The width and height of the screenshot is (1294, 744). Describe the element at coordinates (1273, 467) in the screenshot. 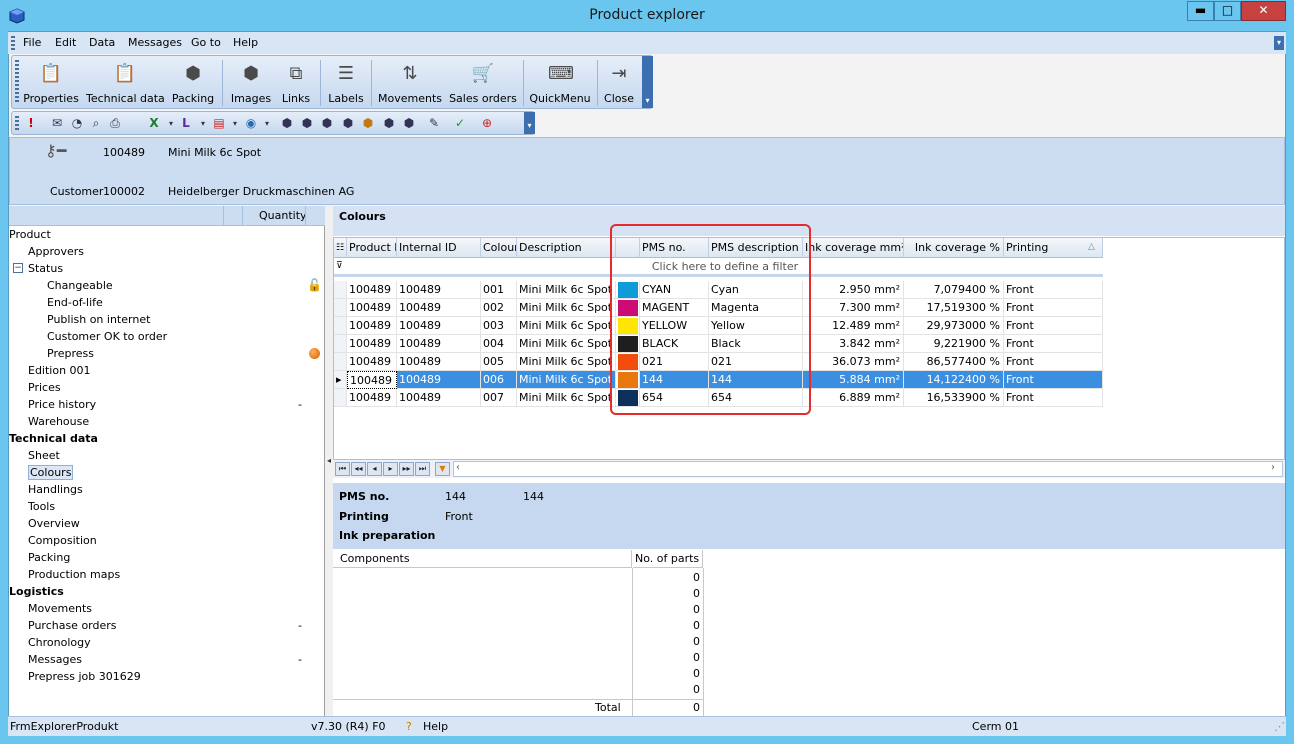

I see `scroll-right-icon: ›` at that location.